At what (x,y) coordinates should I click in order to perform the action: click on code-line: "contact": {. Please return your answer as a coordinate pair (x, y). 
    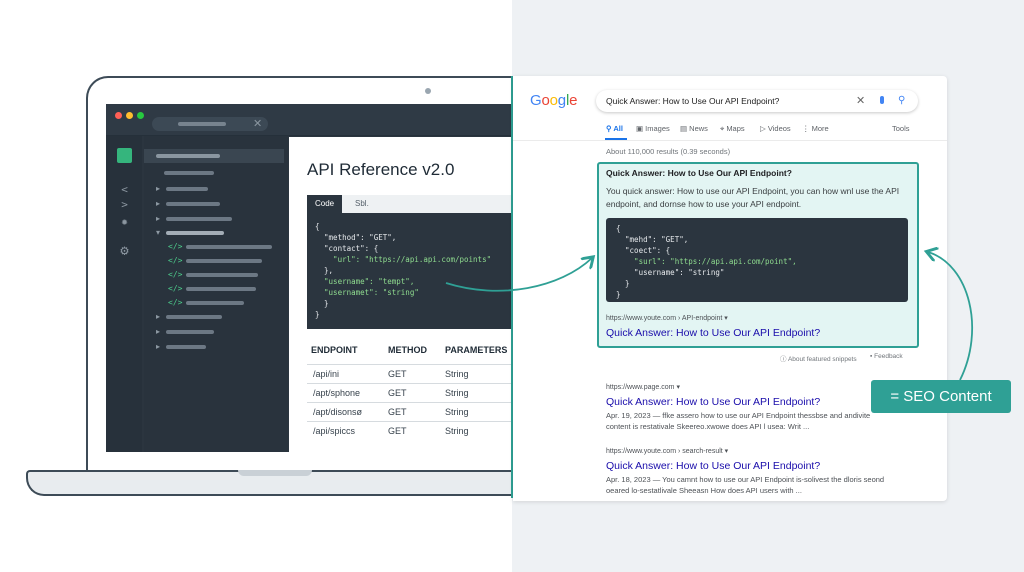
    Looking at the image, I should click on (347, 248).